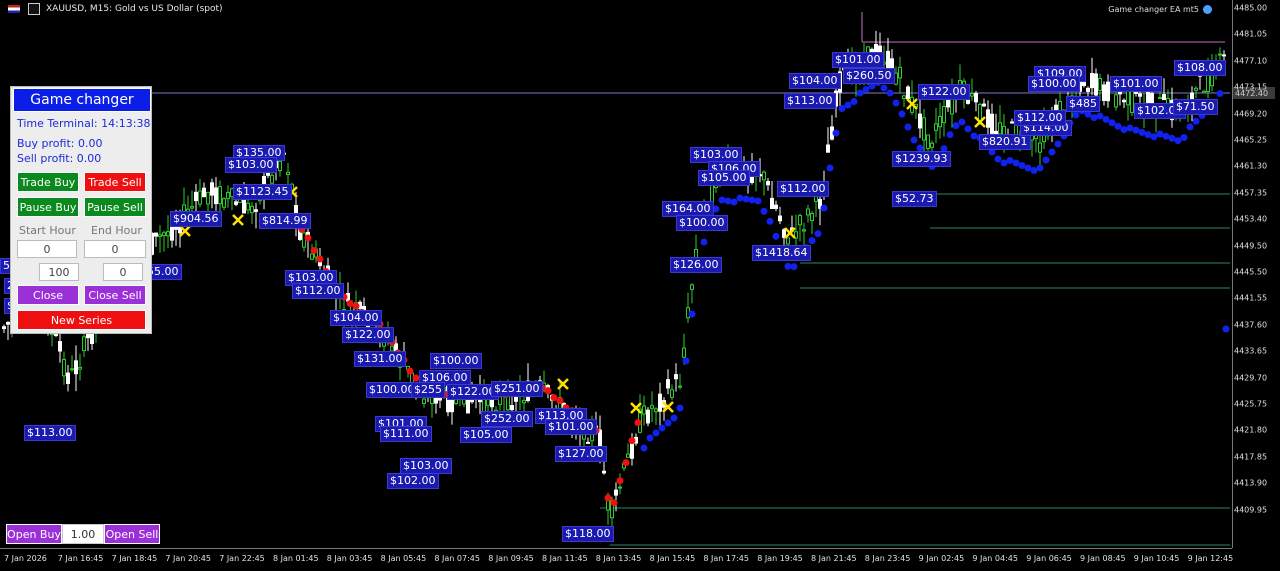 The width and height of the screenshot is (1280, 571). I want to click on time-tick-label: 8 Jan 11:45, so click(565, 558).